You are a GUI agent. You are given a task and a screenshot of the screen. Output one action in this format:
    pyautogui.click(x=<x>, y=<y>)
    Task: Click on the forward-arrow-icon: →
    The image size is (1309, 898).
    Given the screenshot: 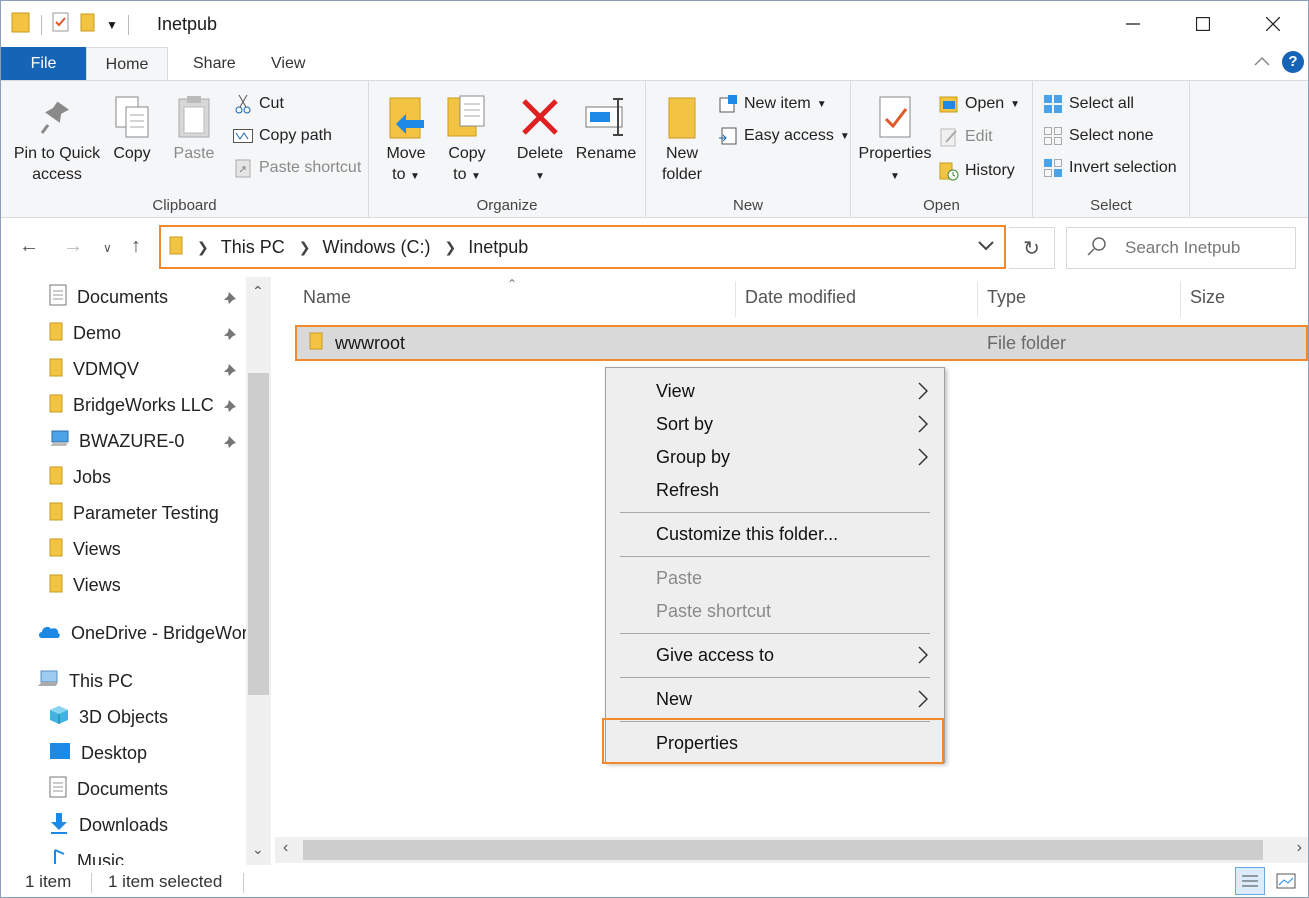 What is the action you would take?
    pyautogui.click(x=73, y=246)
    